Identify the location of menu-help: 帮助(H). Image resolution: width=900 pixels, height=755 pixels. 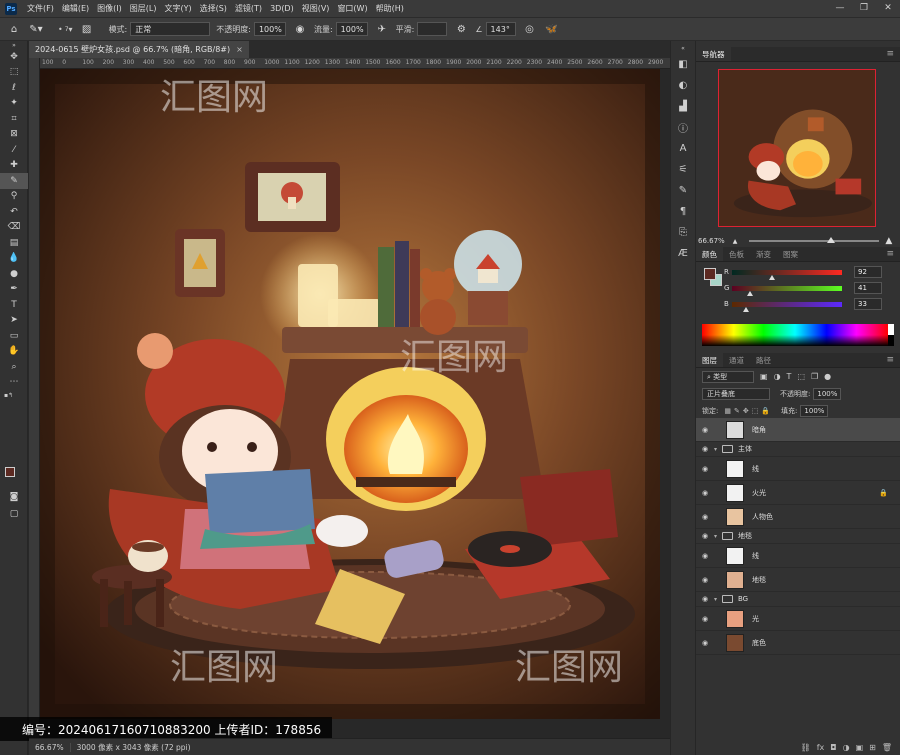
(390, 8).